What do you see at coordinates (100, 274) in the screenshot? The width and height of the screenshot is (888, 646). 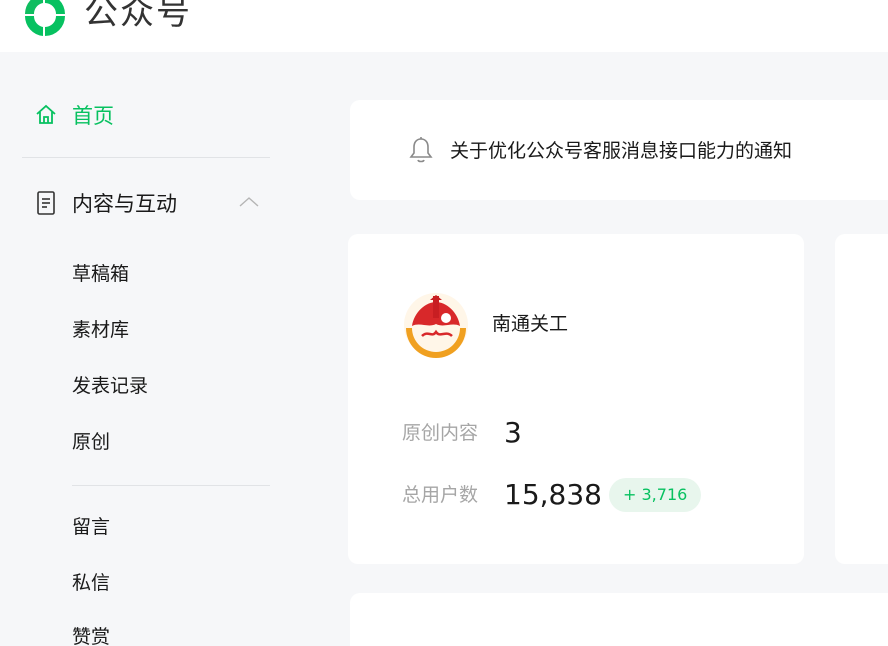 I see `sidebar-item-drafts: 草稿箱` at bounding box center [100, 274].